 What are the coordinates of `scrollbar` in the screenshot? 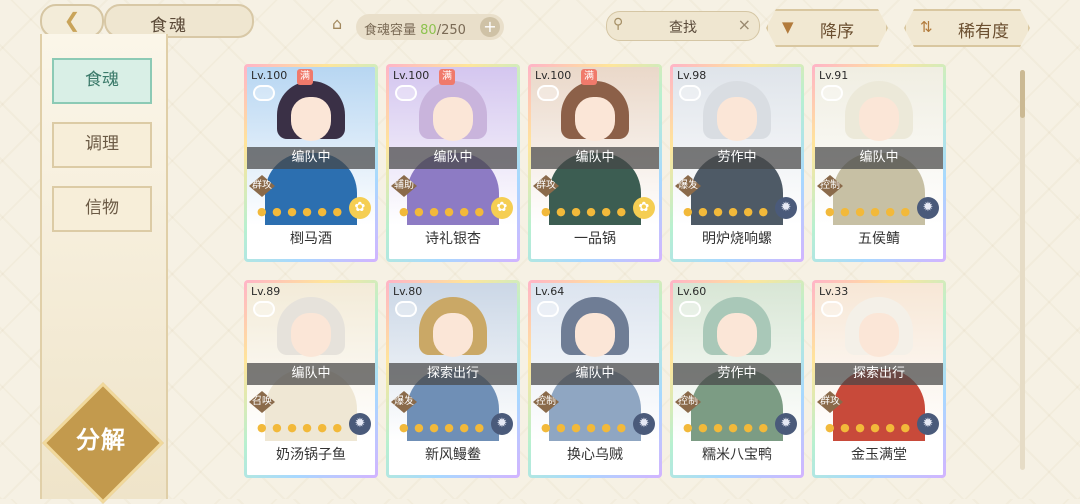 It's located at (1022, 270).